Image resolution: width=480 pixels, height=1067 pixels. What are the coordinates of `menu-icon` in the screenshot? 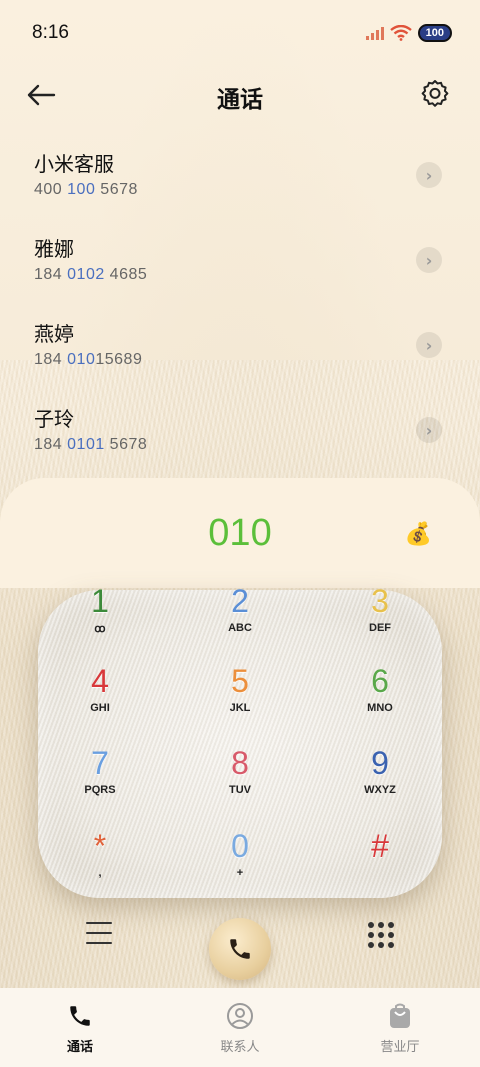 It's located at (99, 935).